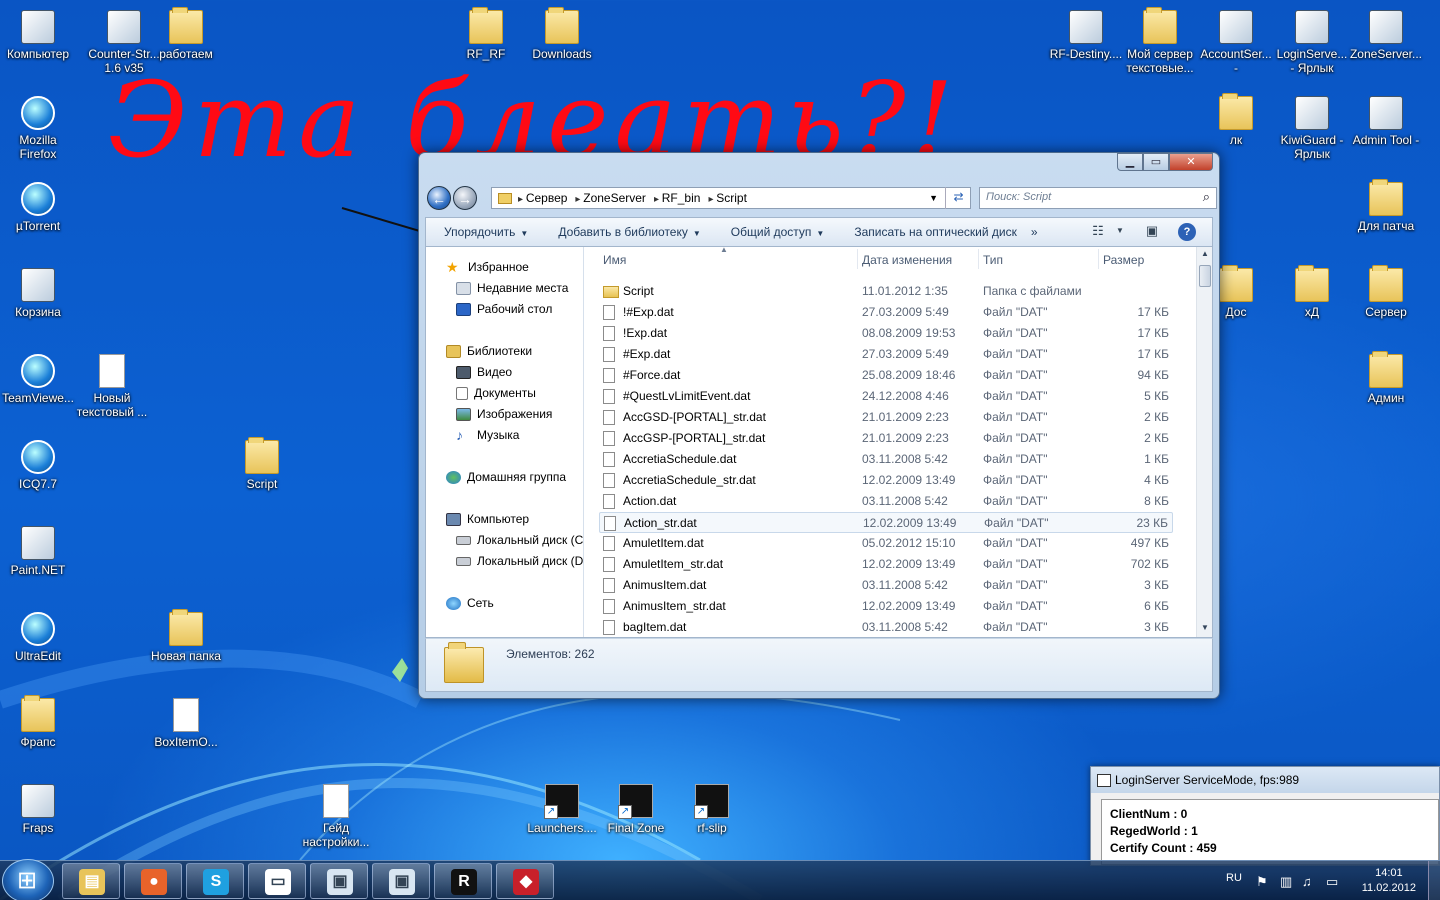  Describe the element at coordinates (28, 879) in the screenshot. I see `start-button` at that location.